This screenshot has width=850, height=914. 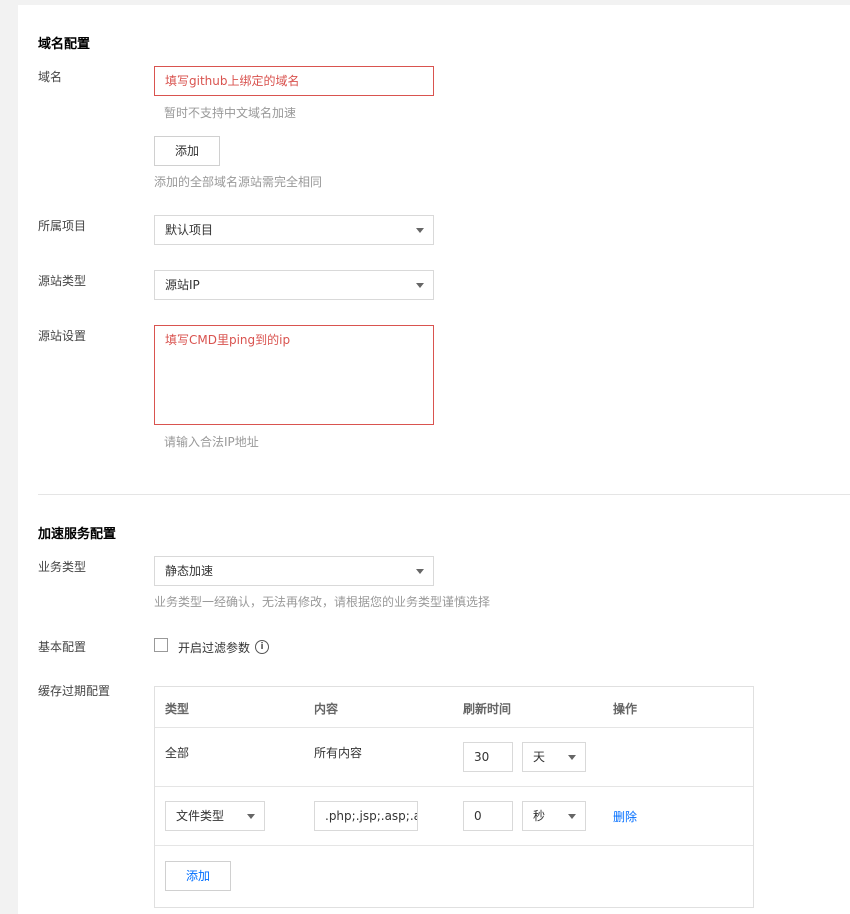 What do you see at coordinates (262, 647) in the screenshot?
I see `info-icon: i` at bounding box center [262, 647].